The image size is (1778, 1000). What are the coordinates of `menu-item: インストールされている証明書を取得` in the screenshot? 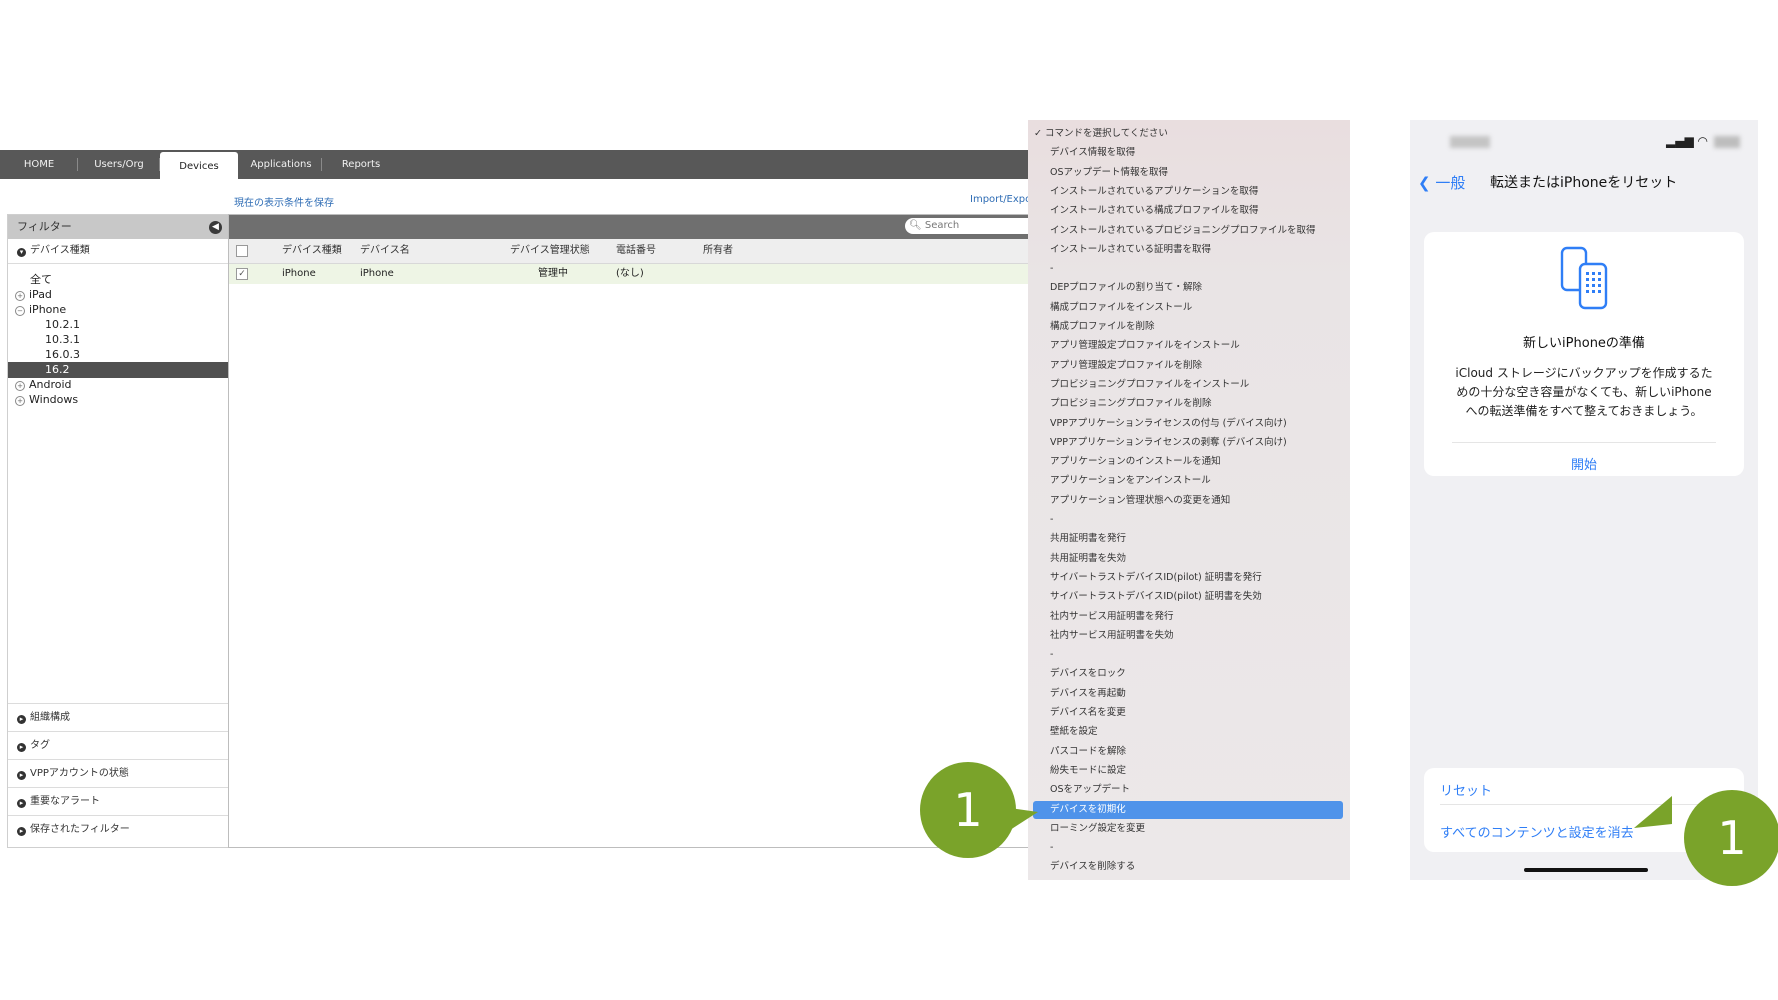 It's located at (1130, 250).